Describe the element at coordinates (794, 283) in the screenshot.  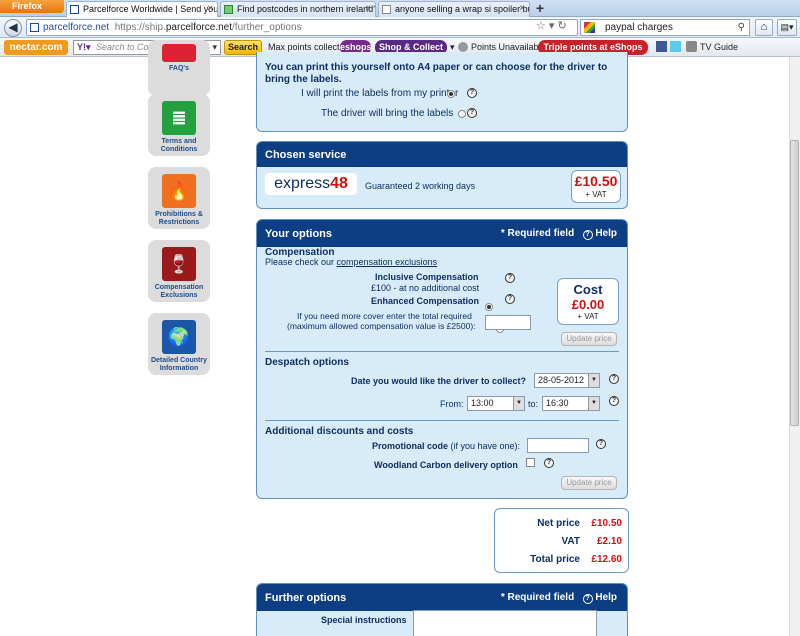
I see `scrollbar-thumb` at that location.